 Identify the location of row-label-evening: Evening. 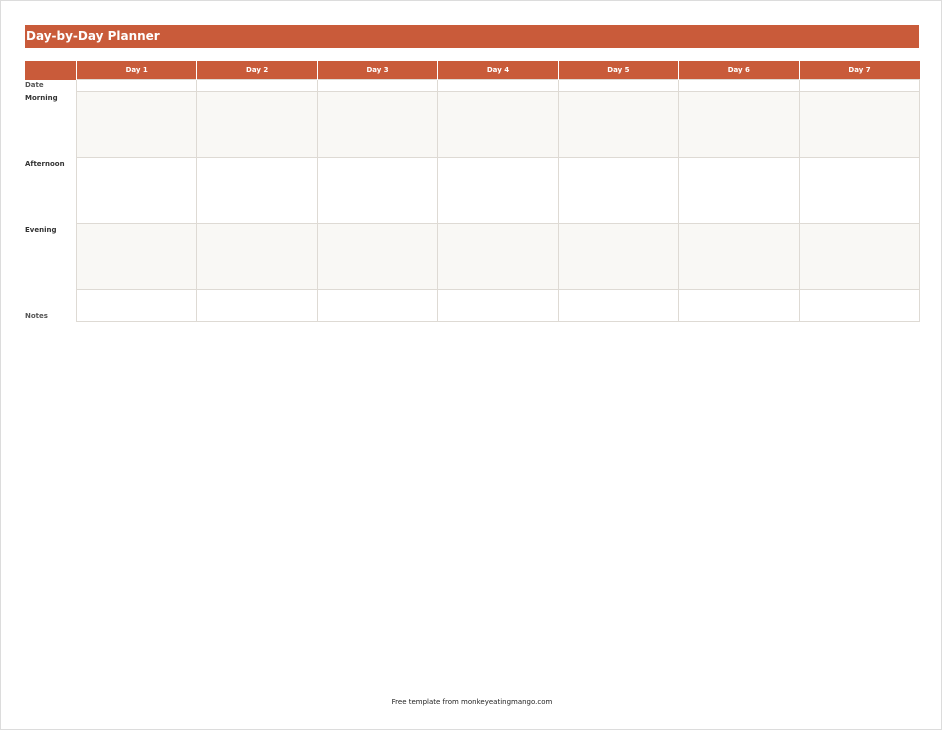
(41, 229).